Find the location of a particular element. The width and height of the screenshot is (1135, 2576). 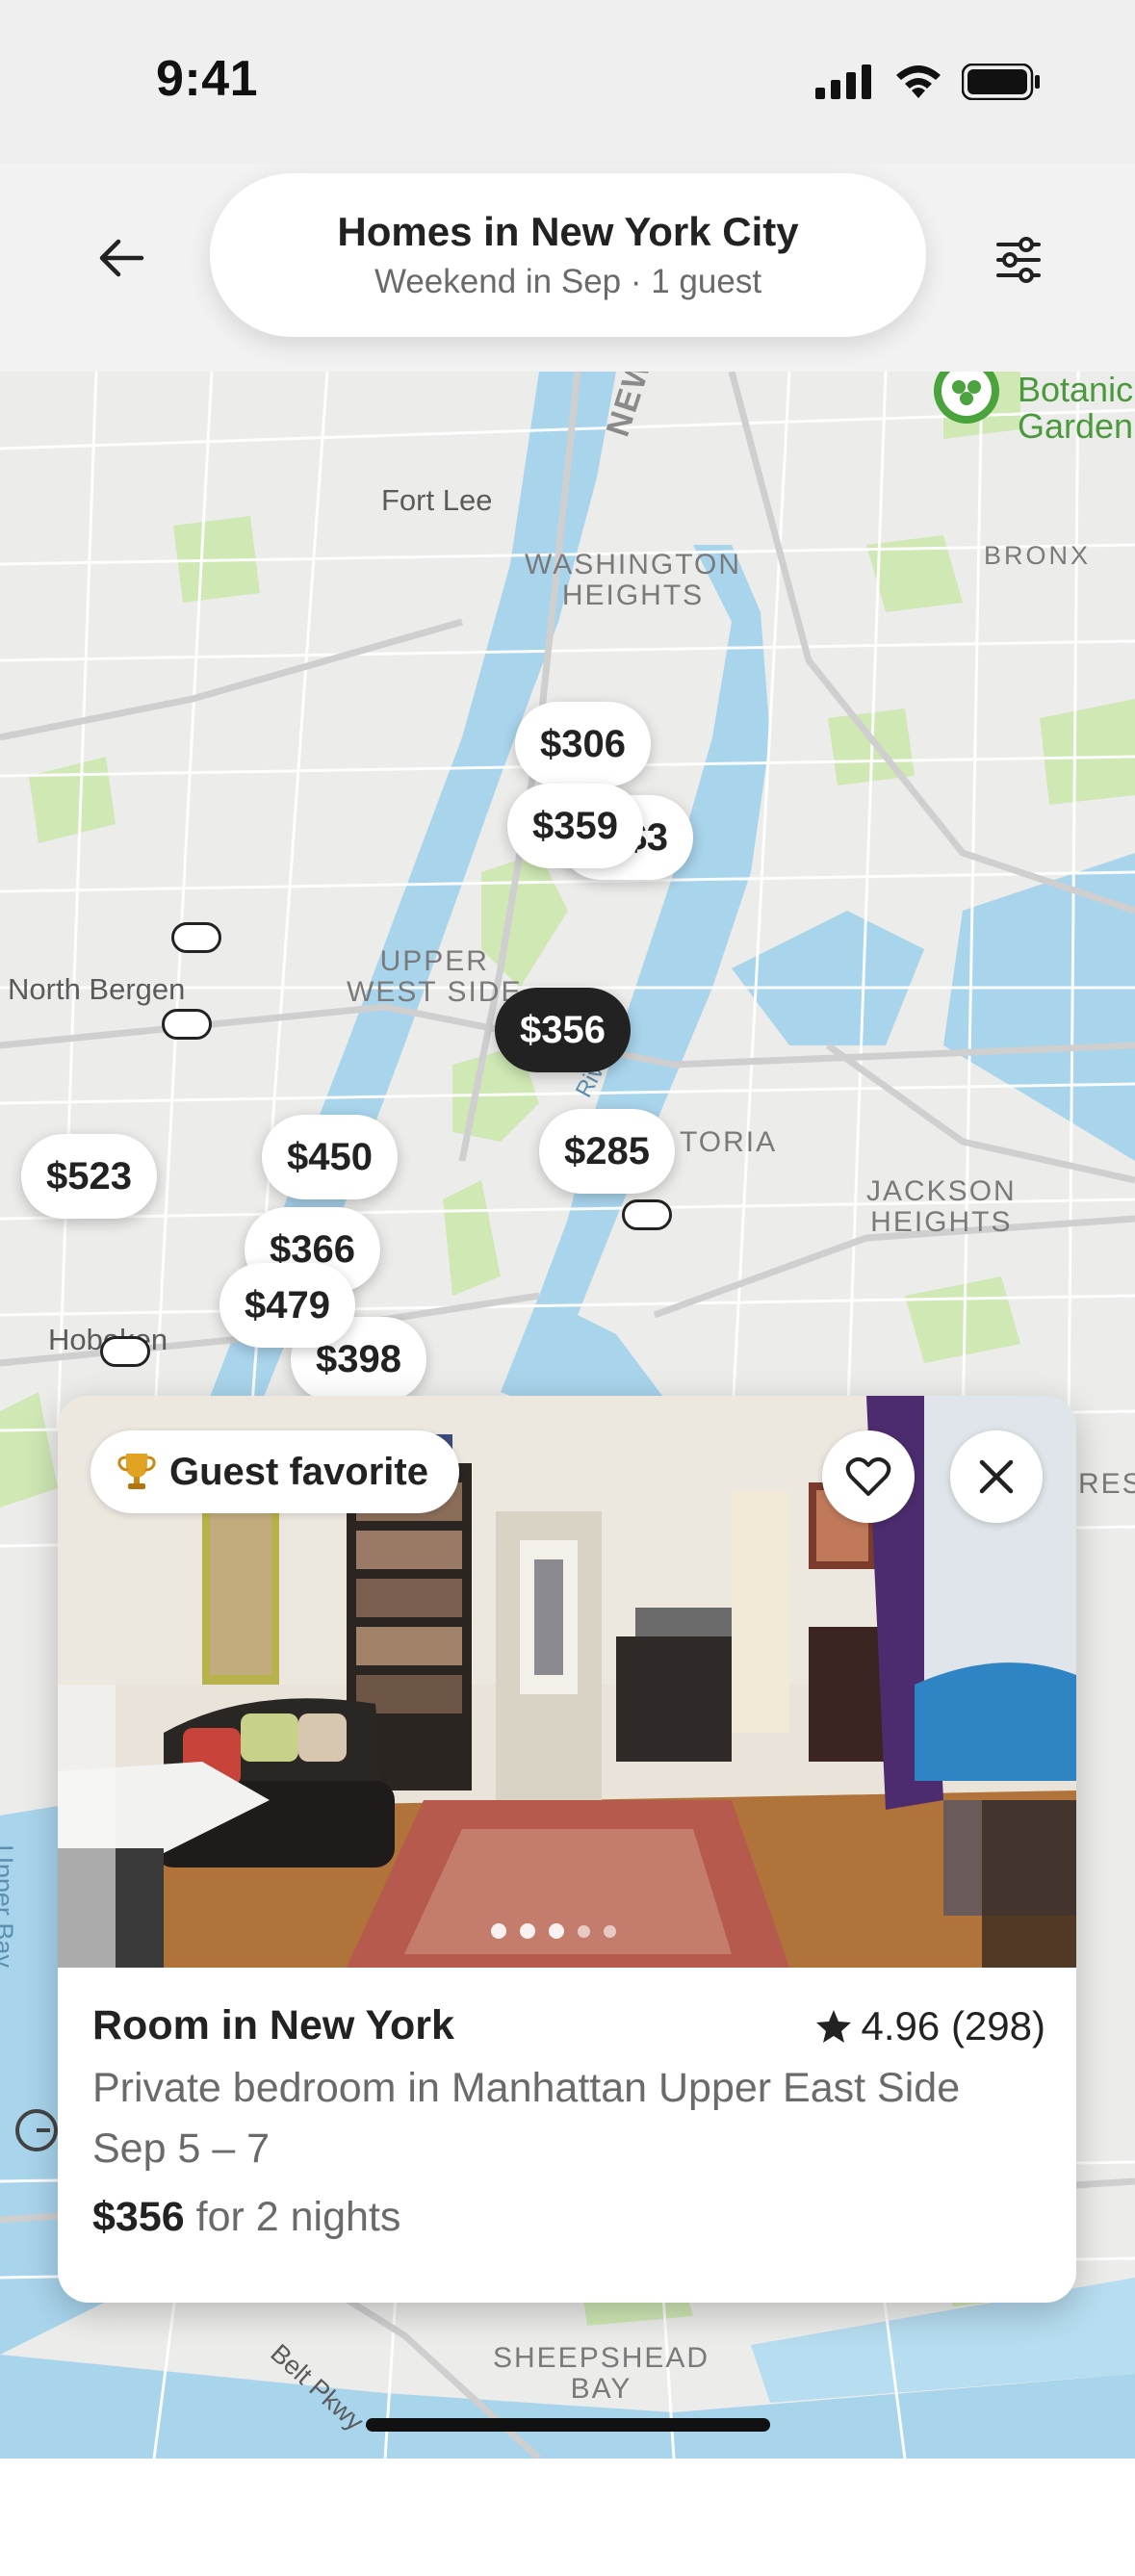

listing-dates: Sep 5 – 7 is located at coordinates (181, 2149).